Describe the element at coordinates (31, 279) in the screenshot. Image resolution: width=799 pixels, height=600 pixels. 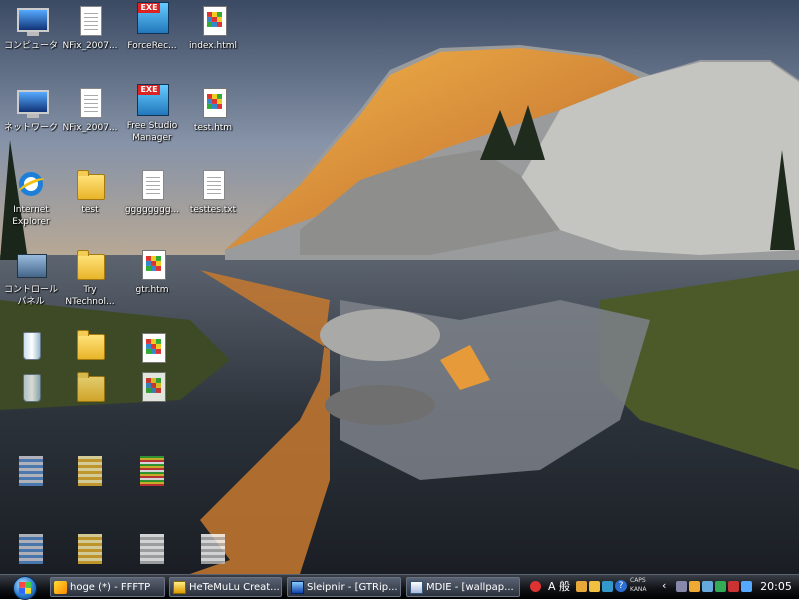
I see `desktop-icon-control-panel: コントロール パネル` at that location.